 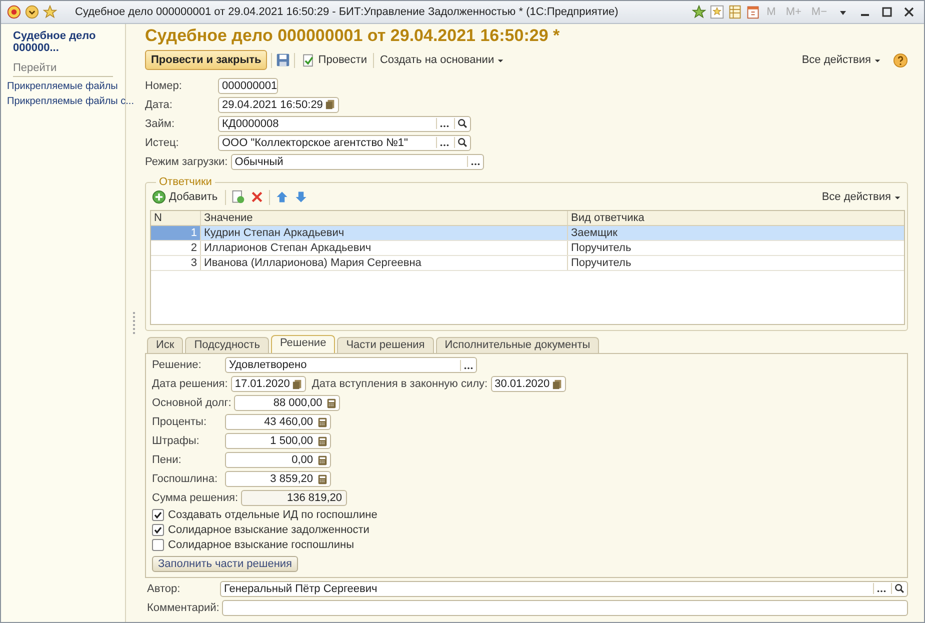 What do you see at coordinates (164, 588) in the screenshot?
I see `field-label: Автор:` at bounding box center [164, 588].